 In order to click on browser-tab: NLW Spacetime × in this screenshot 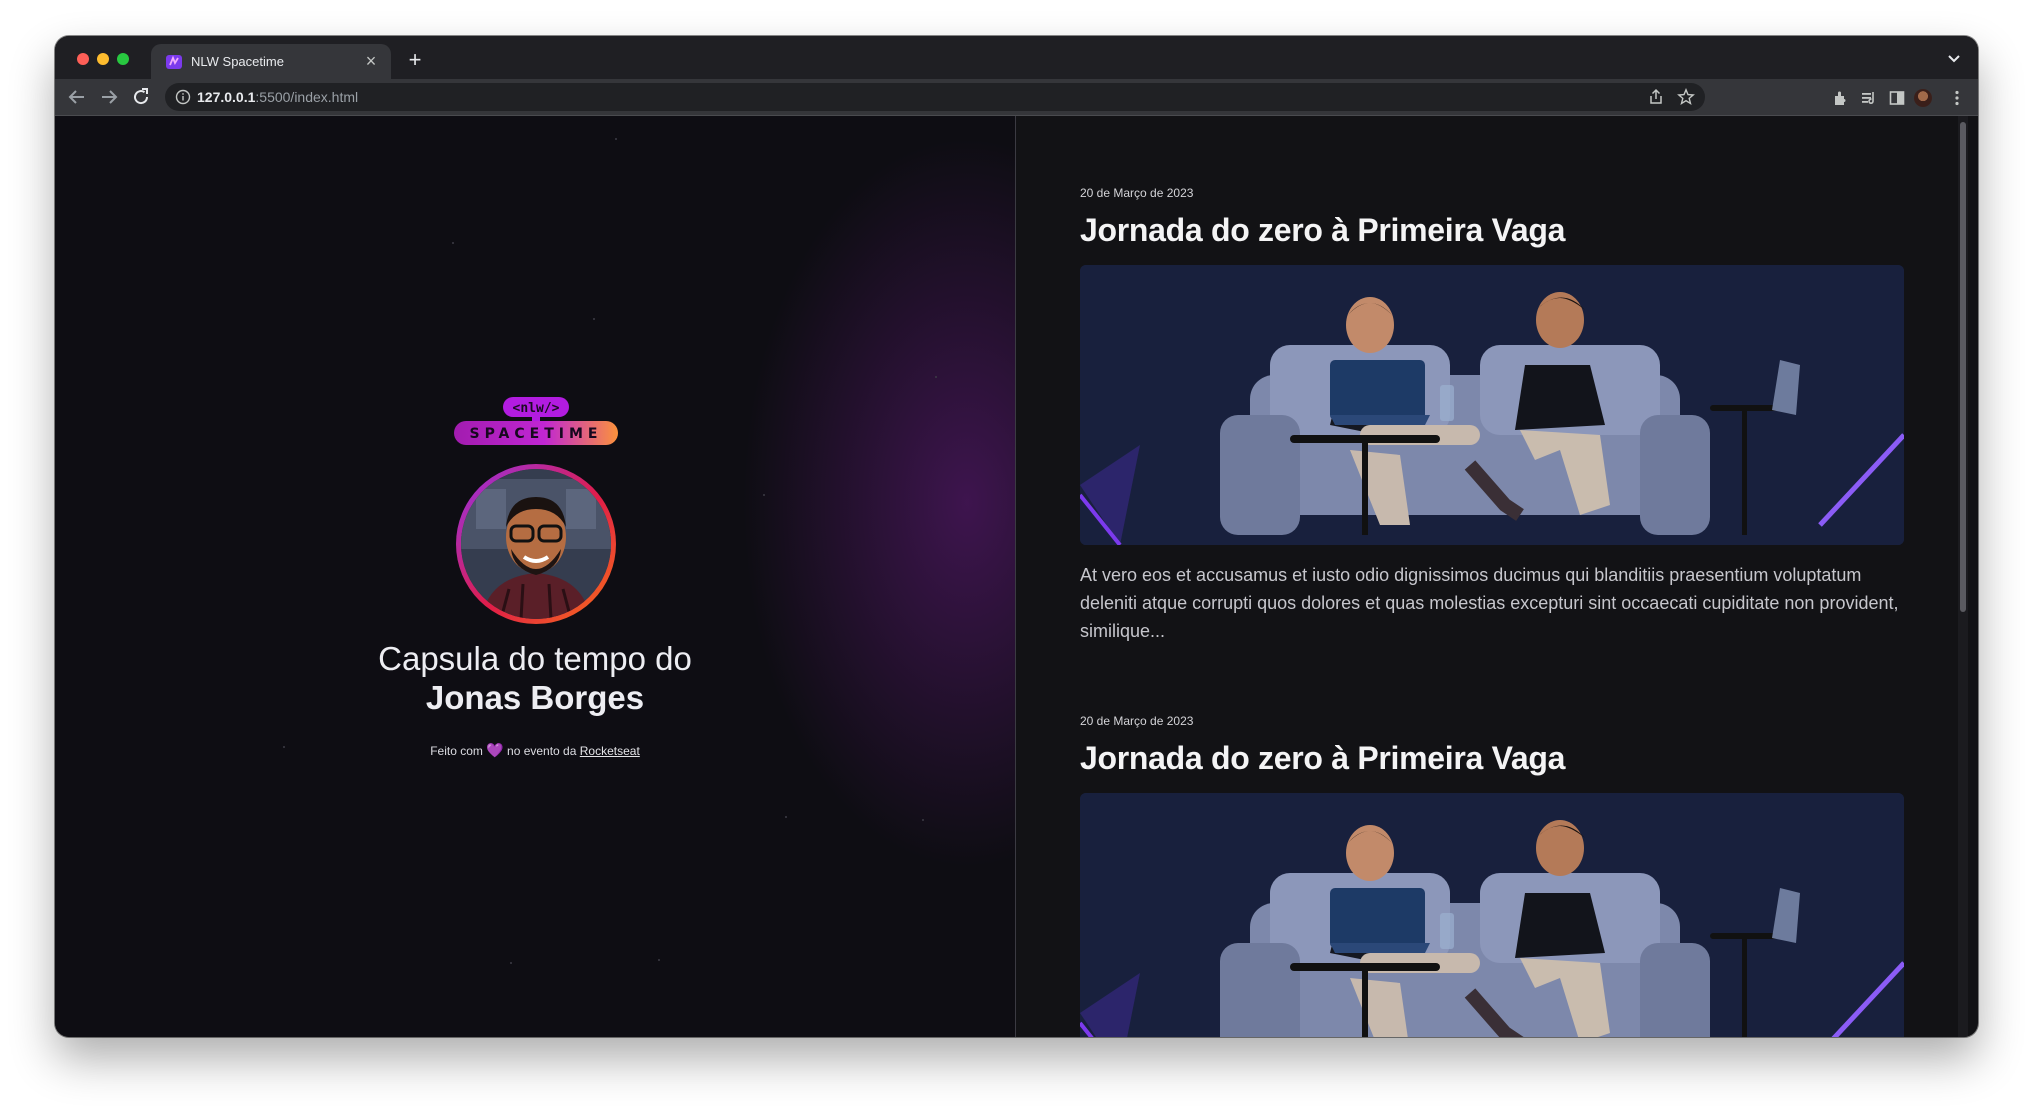, I will do `click(271, 61)`.